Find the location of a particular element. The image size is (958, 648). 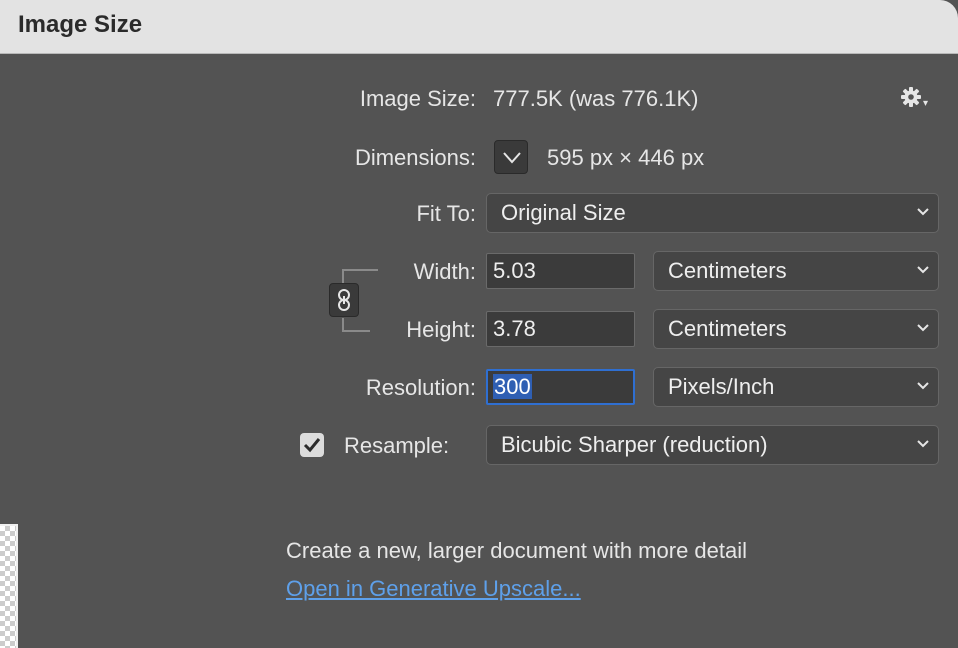

dimensions-value: 595 px × 446 px is located at coordinates (626, 157).